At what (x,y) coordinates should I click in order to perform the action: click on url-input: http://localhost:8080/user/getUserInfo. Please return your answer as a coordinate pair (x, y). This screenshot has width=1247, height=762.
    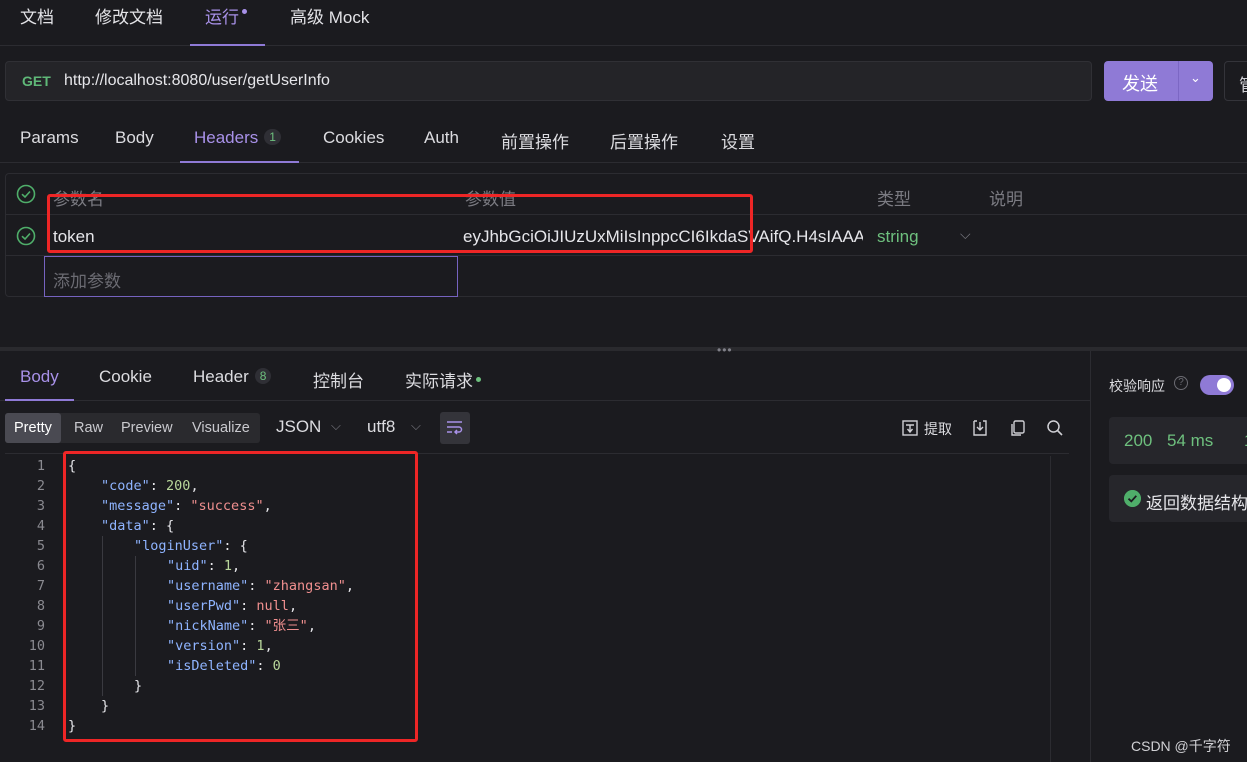
    Looking at the image, I should click on (197, 81).